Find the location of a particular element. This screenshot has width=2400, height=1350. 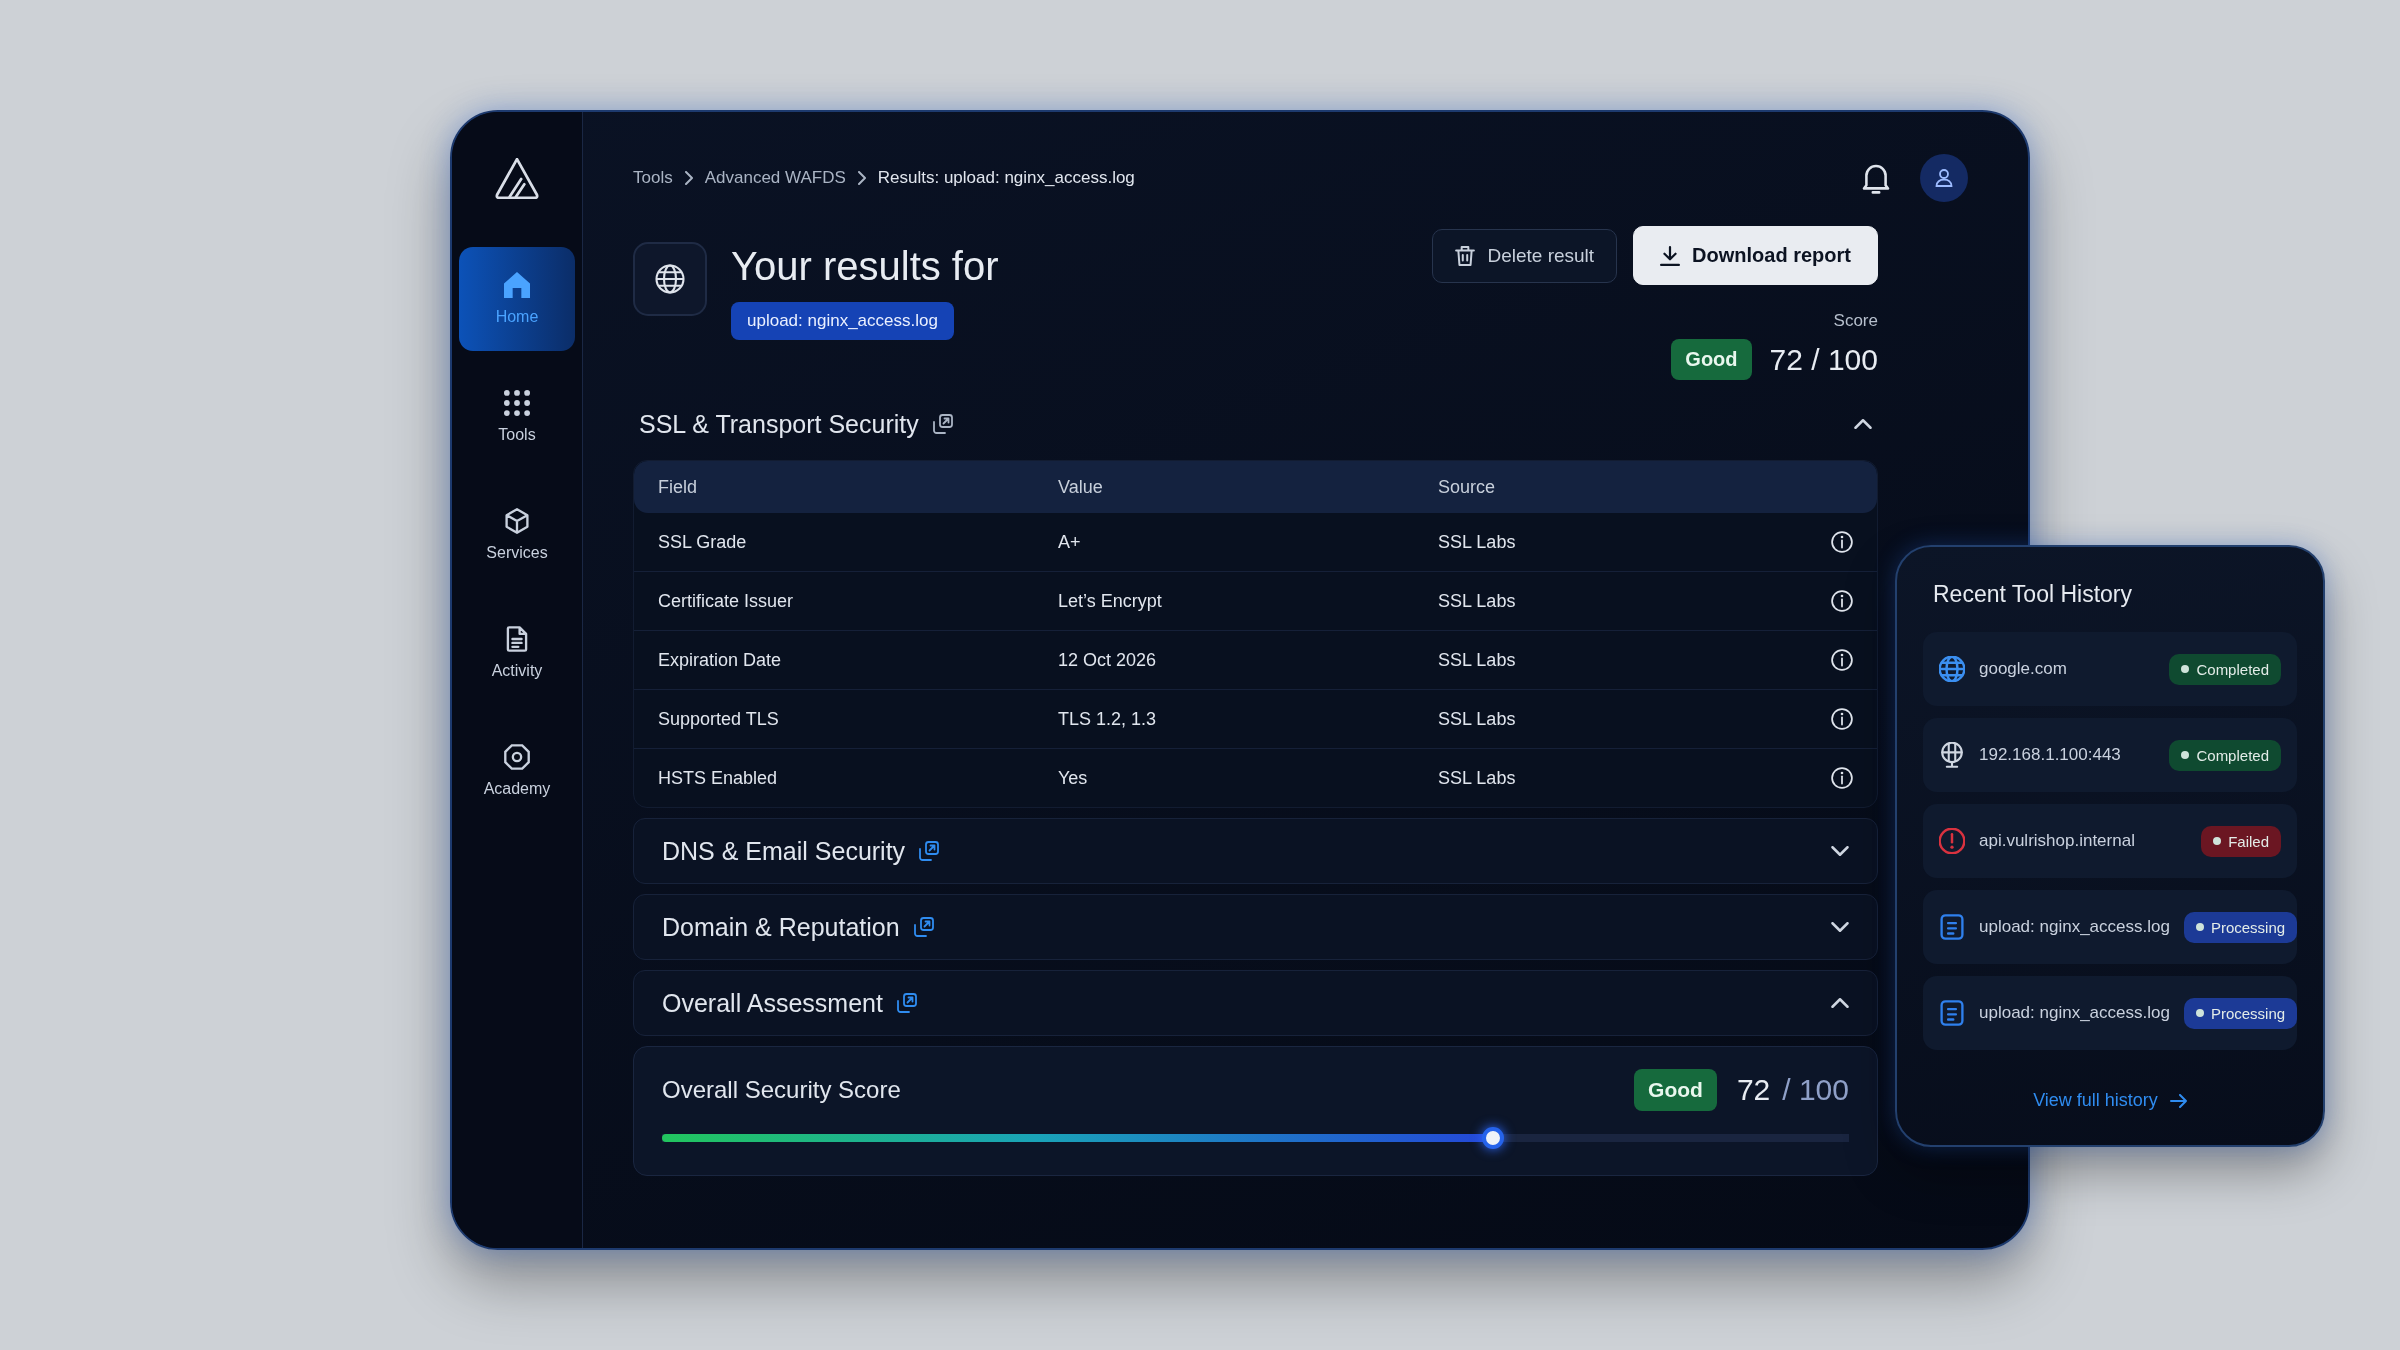

table-cell-text: SSL Grade is located at coordinates (703, 542).